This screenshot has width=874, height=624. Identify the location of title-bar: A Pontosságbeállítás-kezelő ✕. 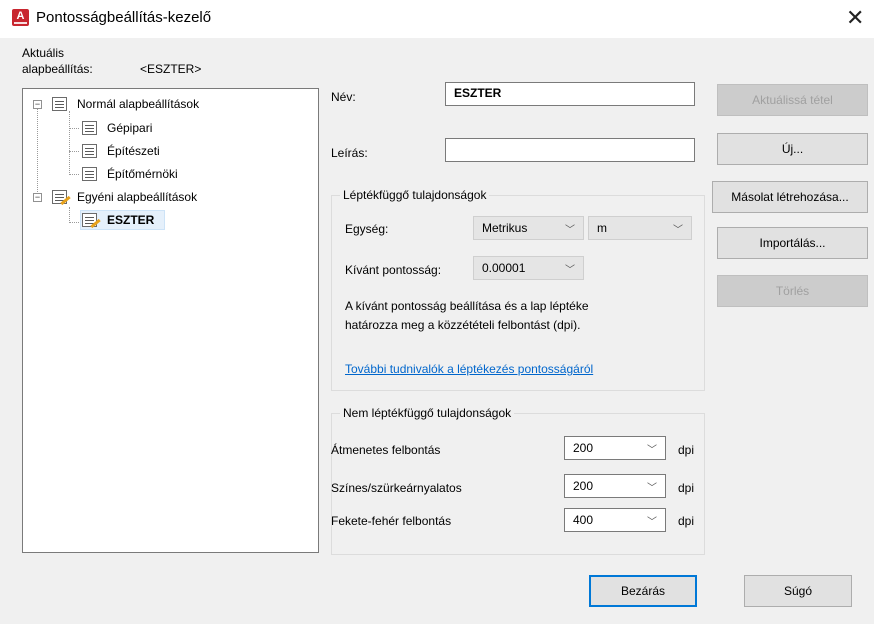
(437, 19).